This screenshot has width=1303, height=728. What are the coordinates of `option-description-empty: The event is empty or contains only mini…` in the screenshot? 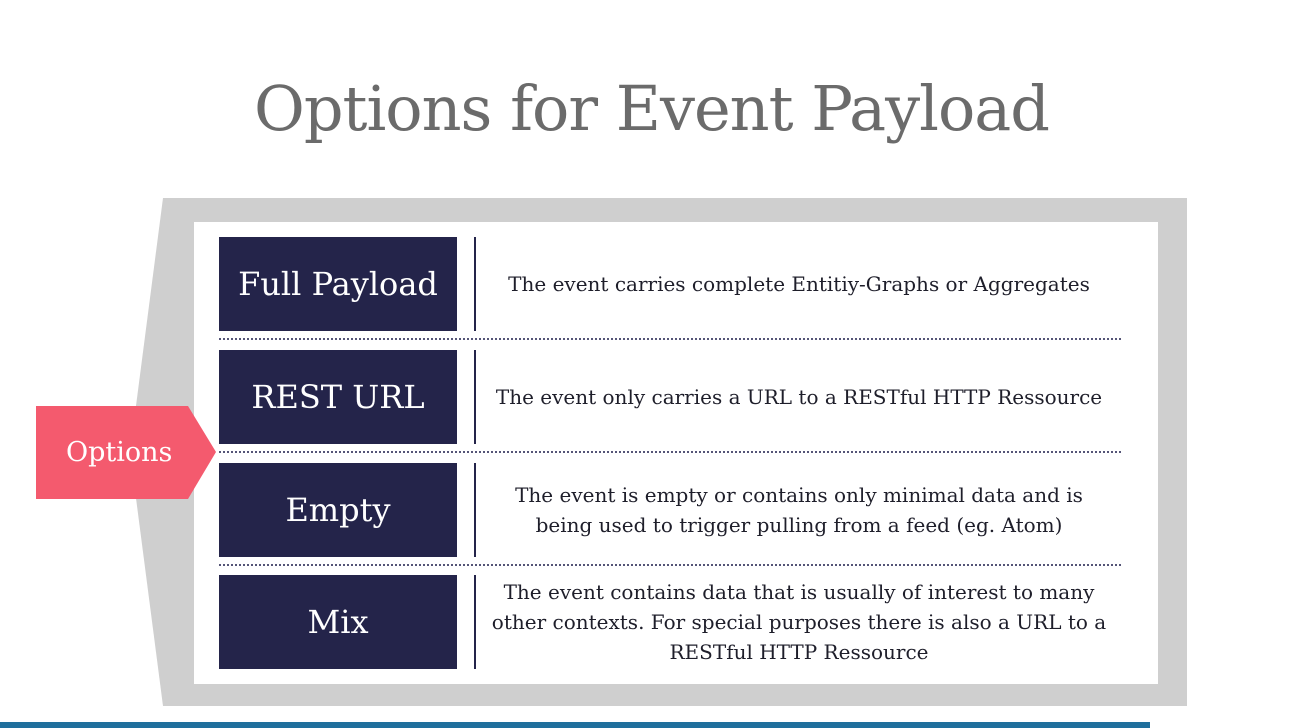 It's located at (799, 510).